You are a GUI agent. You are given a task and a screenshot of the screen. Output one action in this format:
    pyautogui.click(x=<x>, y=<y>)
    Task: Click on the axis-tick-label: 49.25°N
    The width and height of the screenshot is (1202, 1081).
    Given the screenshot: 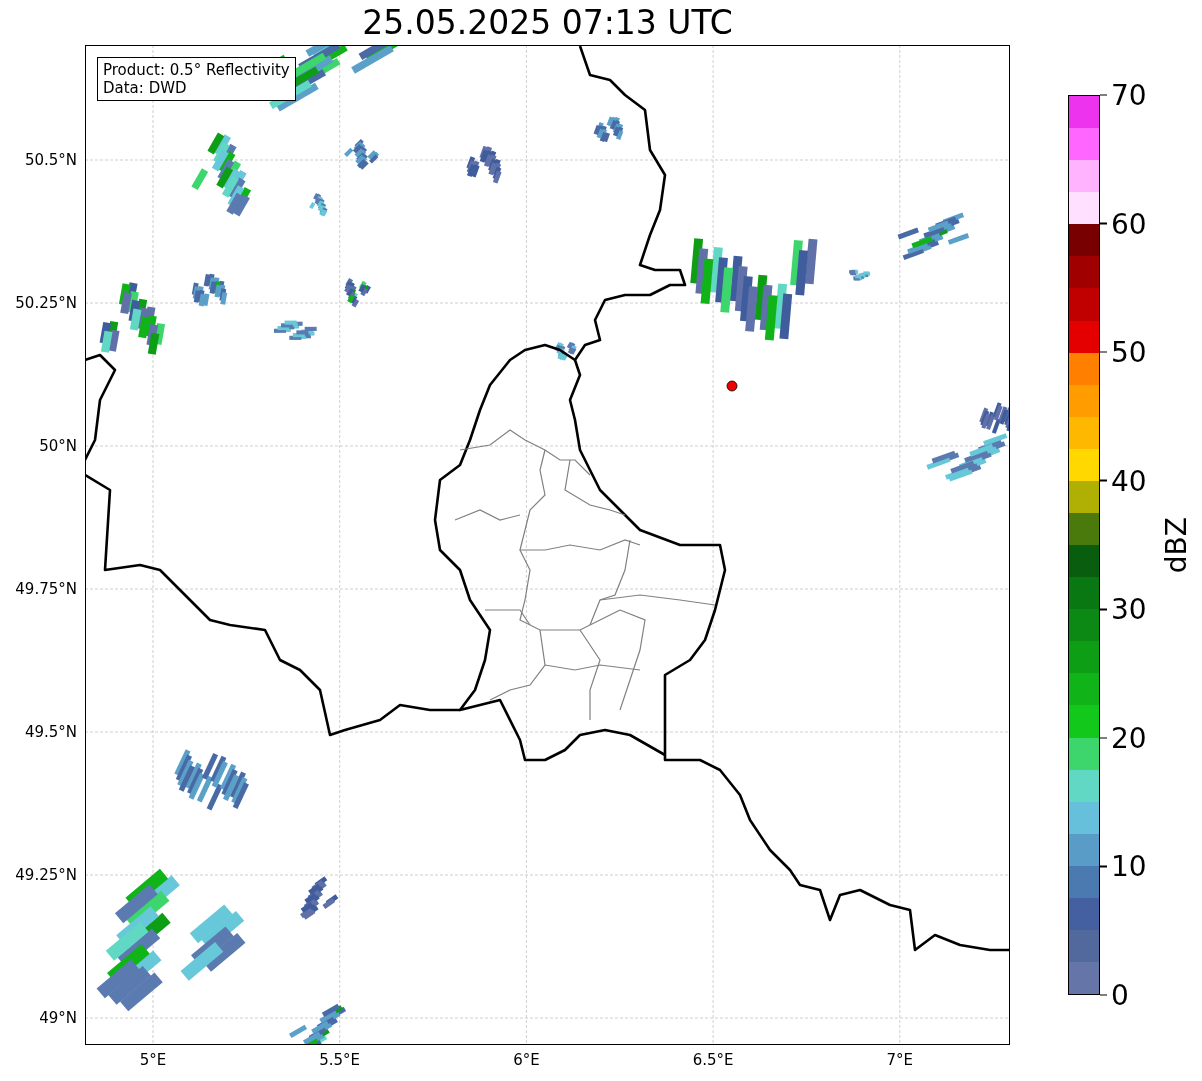 What is the action you would take?
    pyautogui.click(x=46, y=875)
    